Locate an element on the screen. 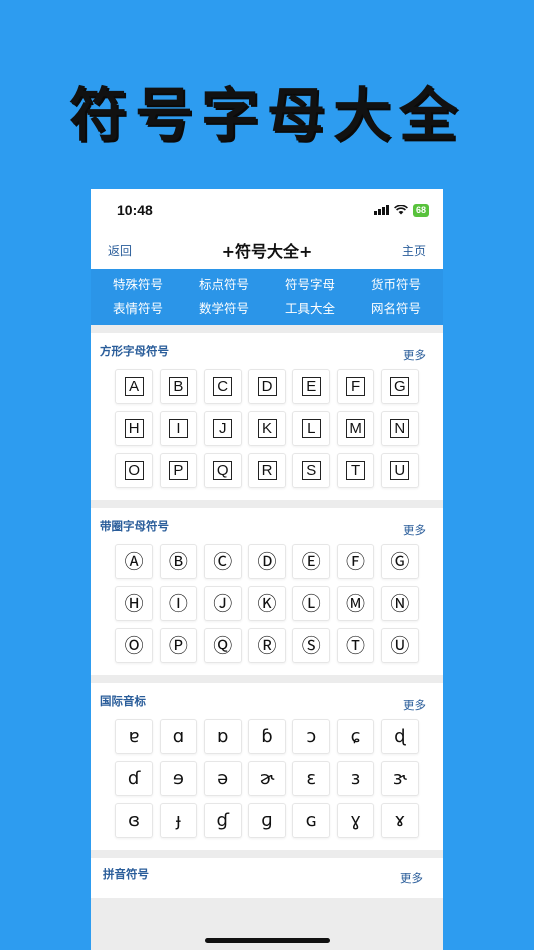 The height and width of the screenshot is (950, 534). symbol-cell: U is located at coordinates (400, 470).